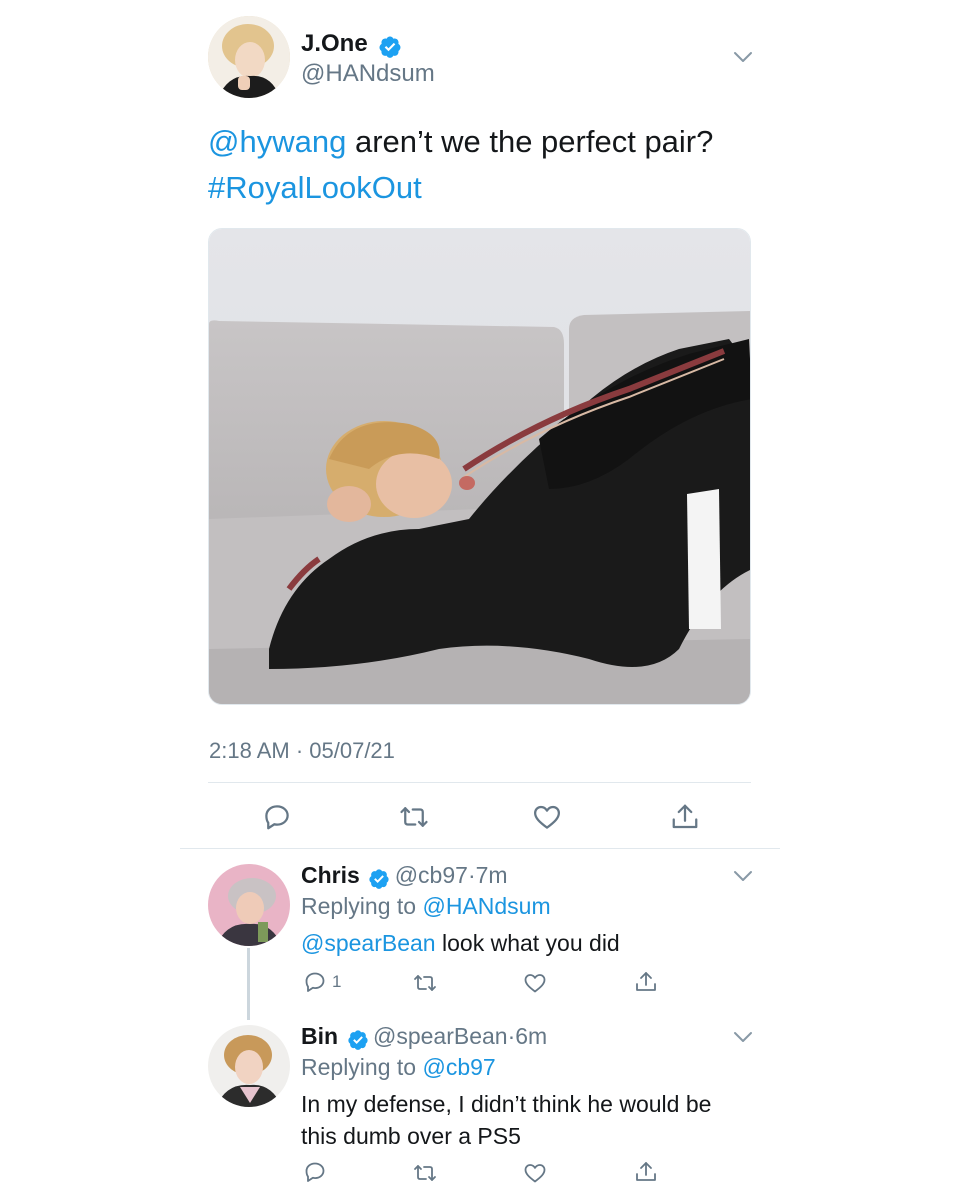 The image size is (960, 1200). I want to click on author-display-name: J.One, so click(334, 43).